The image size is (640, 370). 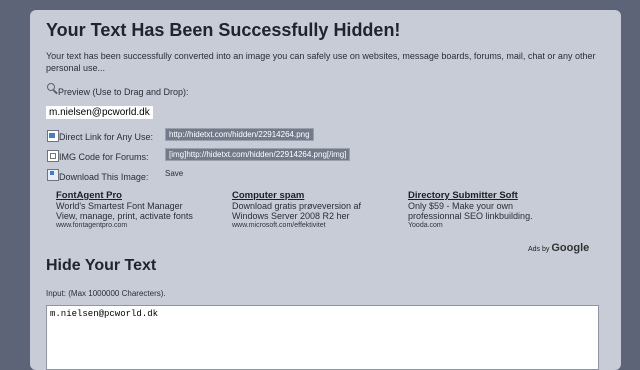 I want to click on ad-url: Yooda.com, so click(x=498, y=226).